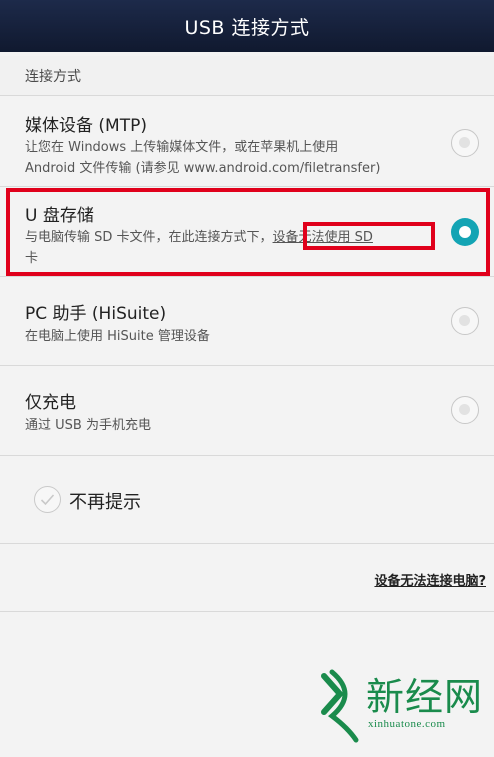 Image resolution: width=494 pixels, height=757 pixels. What do you see at coordinates (425, 697) in the screenshot?
I see `watermark-text: 新经网` at bounding box center [425, 697].